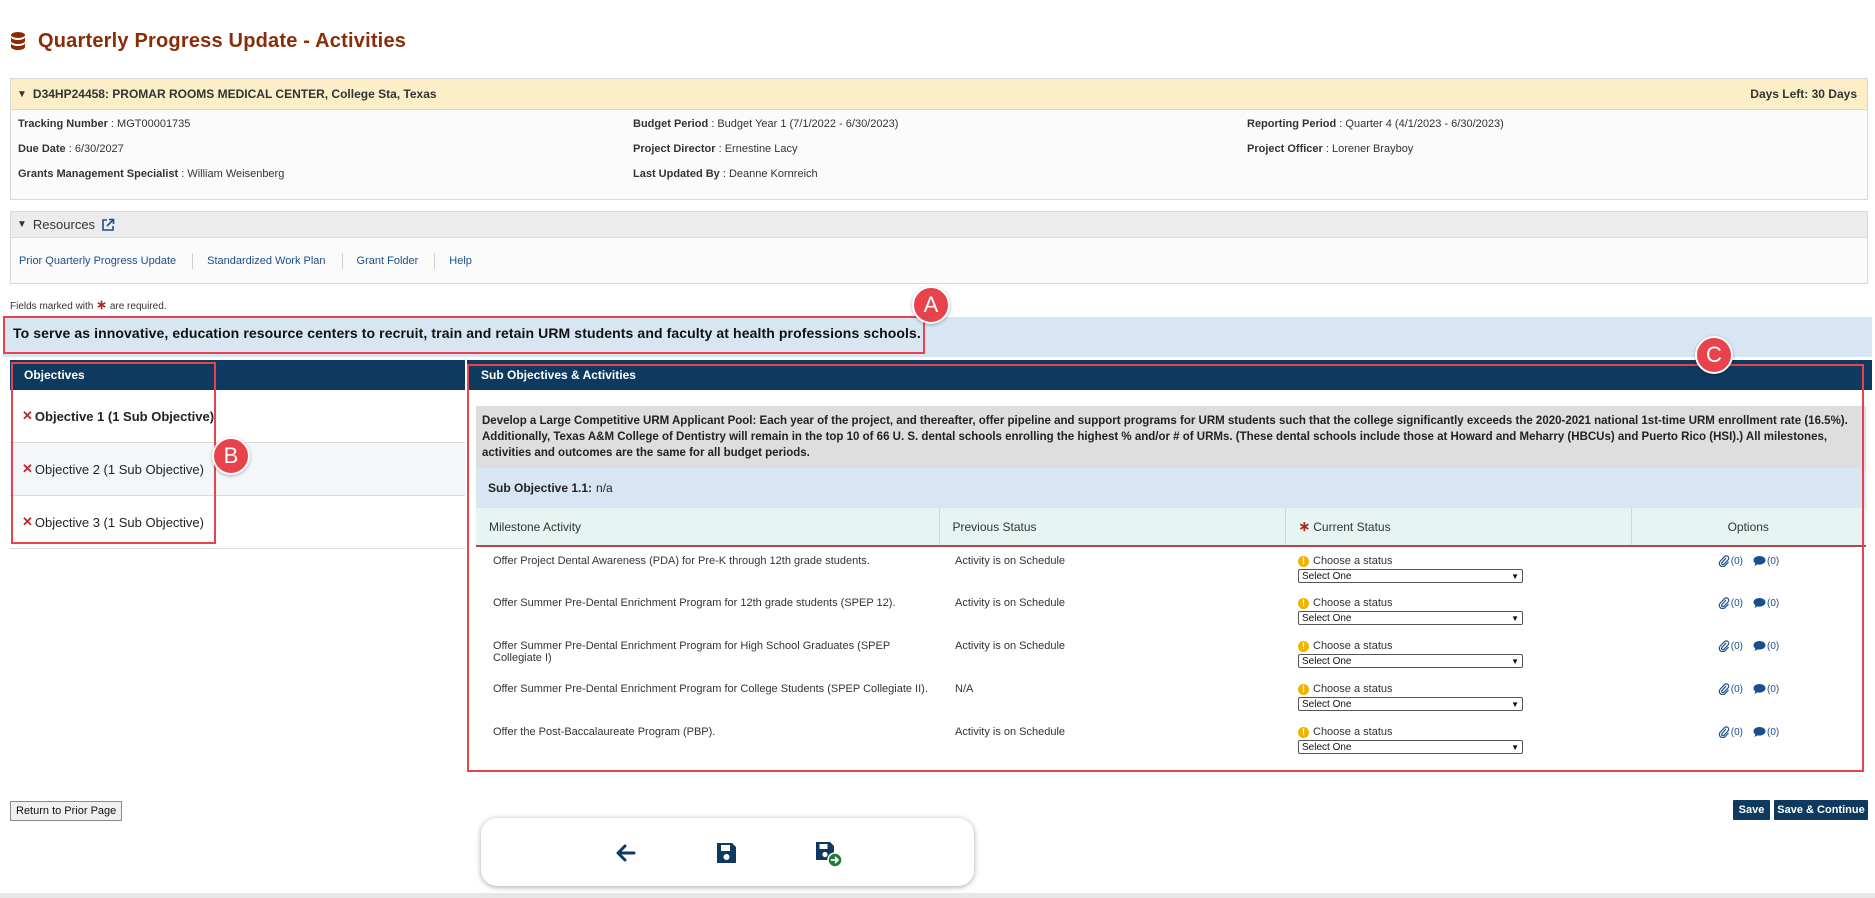  I want to click on last-updated-by: Last Updated By : Deanne Kornreich, so click(725, 174).